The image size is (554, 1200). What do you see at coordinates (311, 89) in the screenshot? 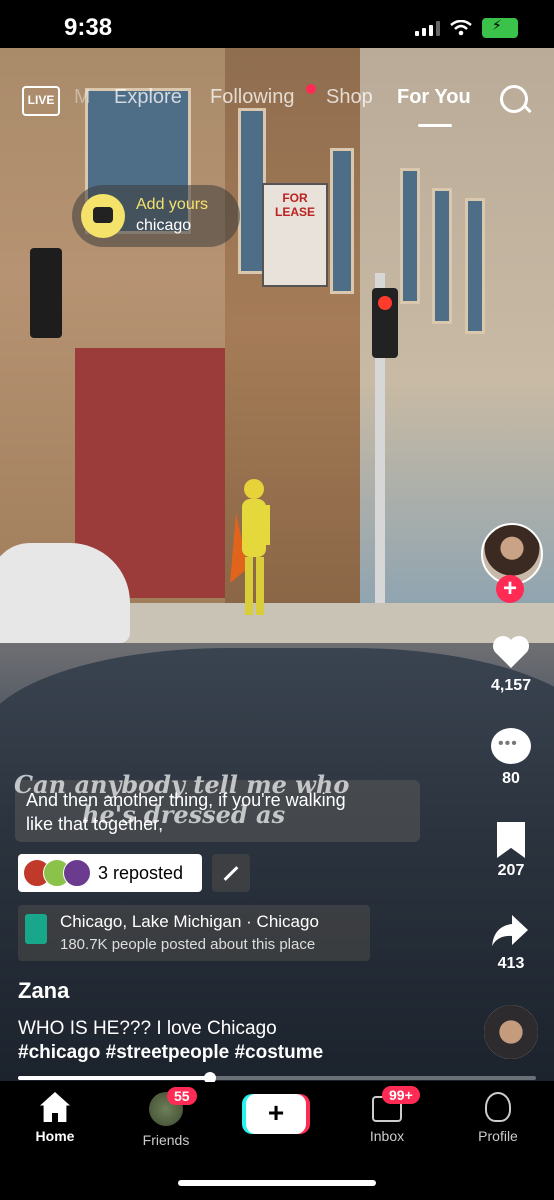
I see `following-notification-dot` at bounding box center [311, 89].